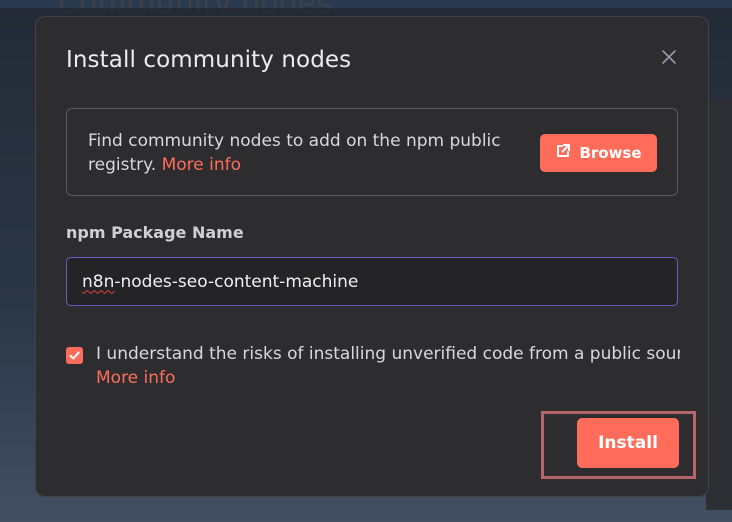 This screenshot has width=732, height=522. Describe the element at coordinates (719, 305) in the screenshot. I see `backdrop-panel` at that location.